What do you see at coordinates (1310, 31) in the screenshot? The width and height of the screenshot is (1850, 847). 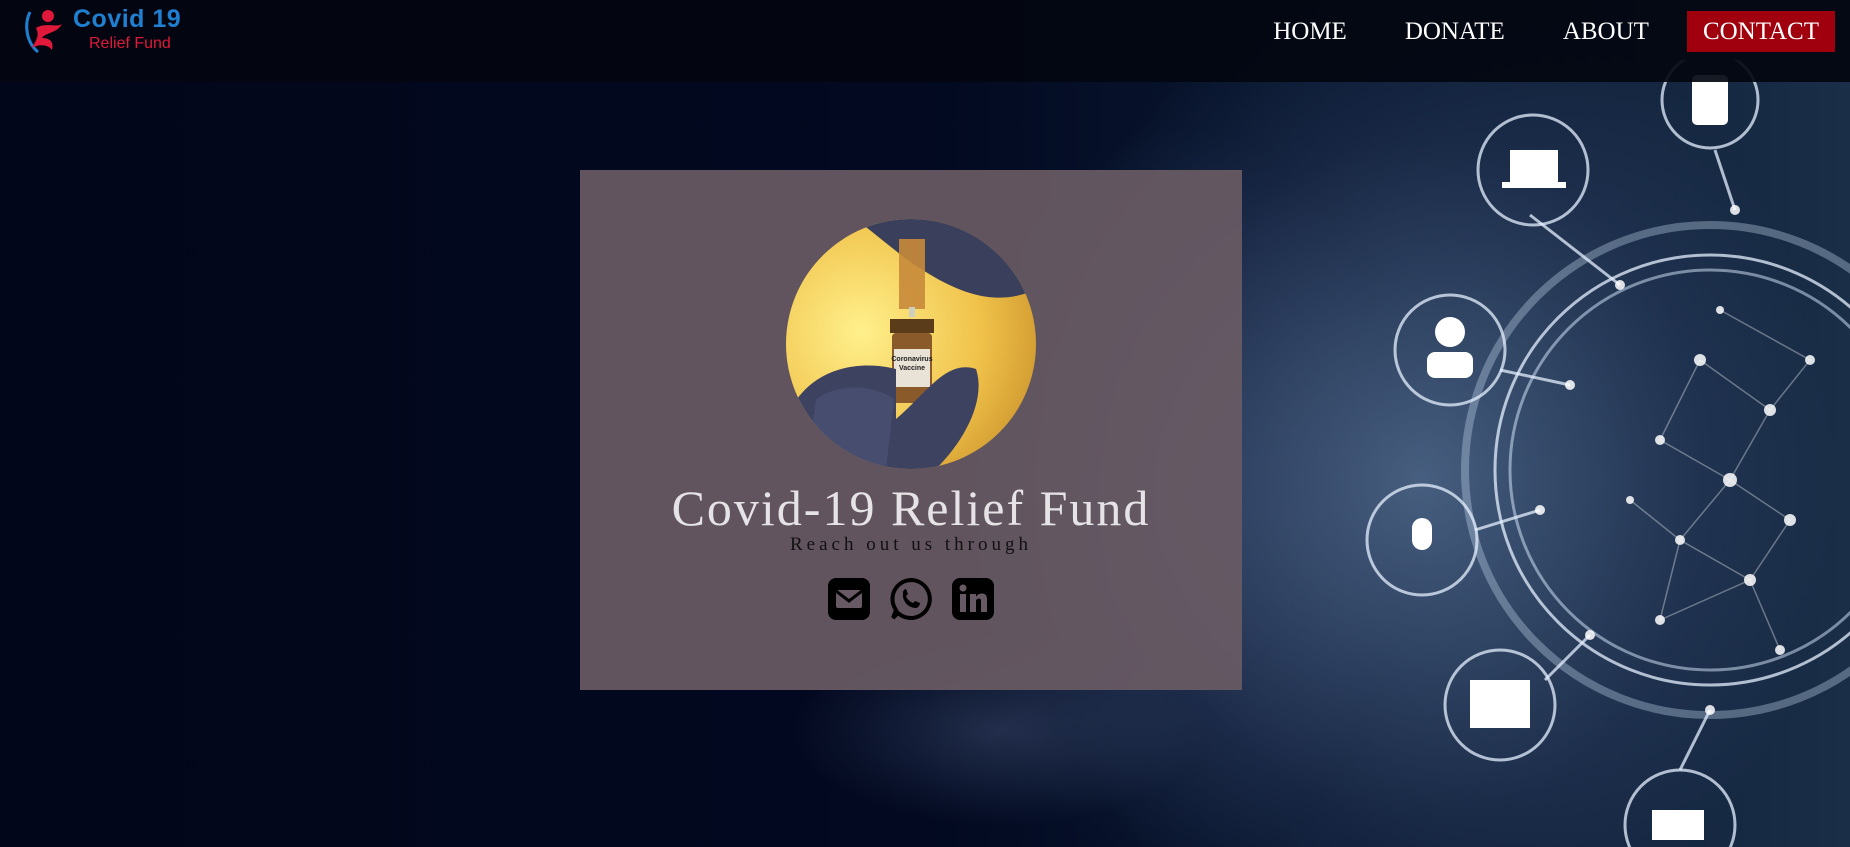 I see `nav-home: HOME` at bounding box center [1310, 31].